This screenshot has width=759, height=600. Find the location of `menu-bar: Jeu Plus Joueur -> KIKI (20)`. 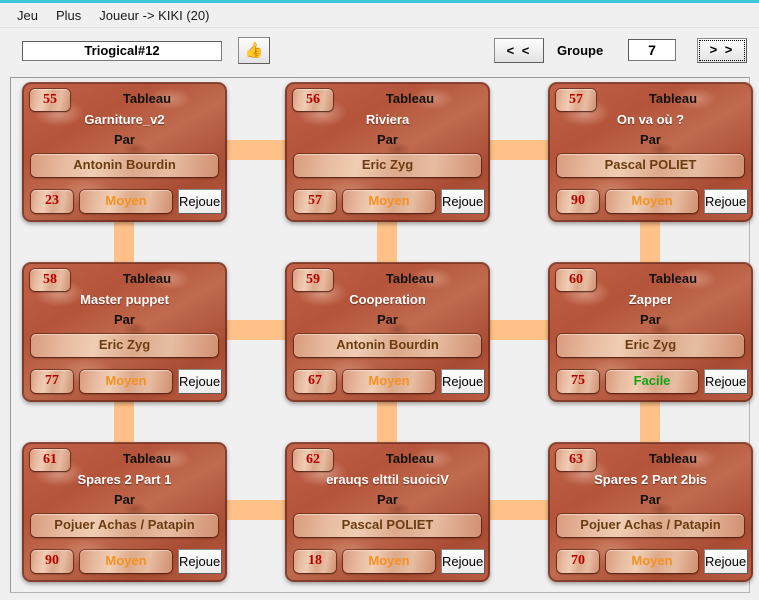

menu-bar: Jeu Plus Joueur -> KIKI (20) is located at coordinates (379, 15).